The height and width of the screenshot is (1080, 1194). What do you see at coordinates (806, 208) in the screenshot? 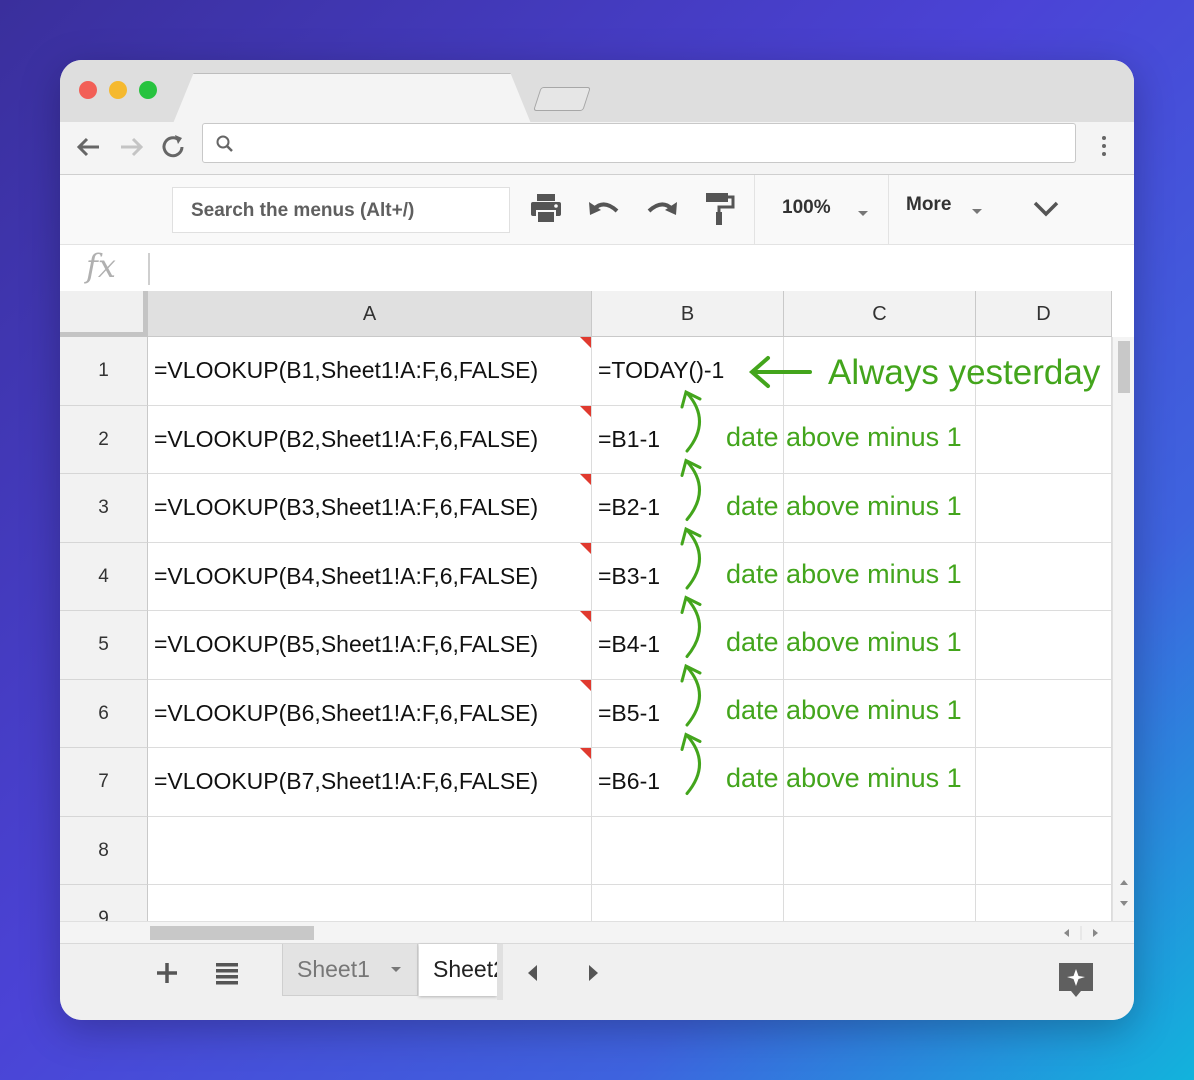
I see `zoom-select: 100%` at bounding box center [806, 208].